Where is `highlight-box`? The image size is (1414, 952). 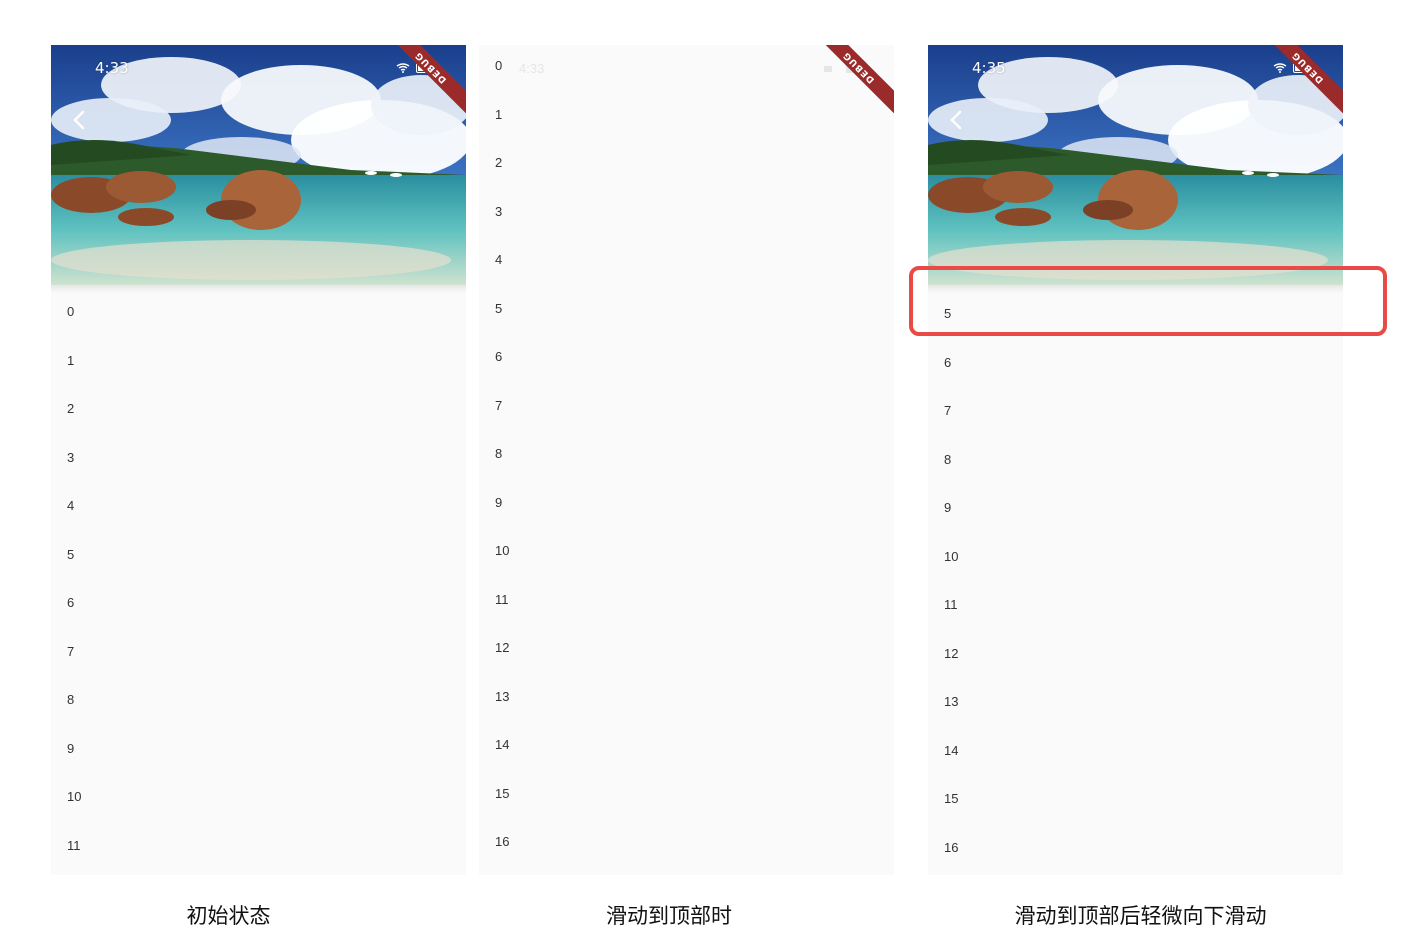 highlight-box is located at coordinates (1148, 301).